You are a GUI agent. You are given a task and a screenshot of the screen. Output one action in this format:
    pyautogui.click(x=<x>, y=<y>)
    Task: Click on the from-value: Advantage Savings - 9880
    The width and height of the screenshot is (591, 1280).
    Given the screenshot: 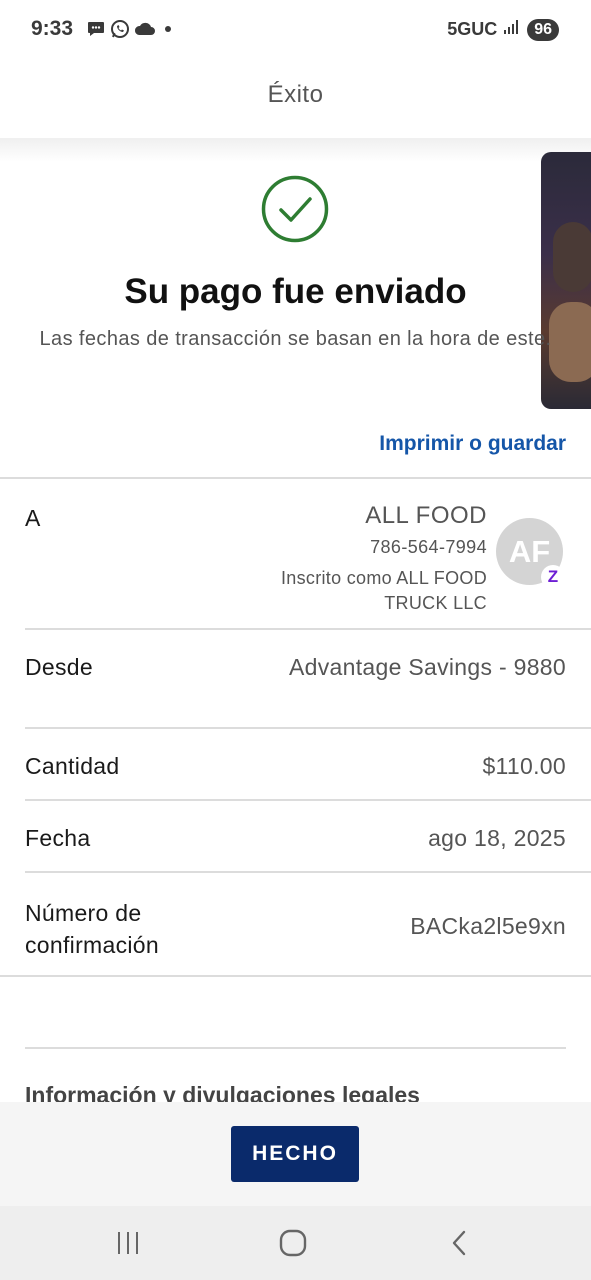 What is the action you would take?
    pyautogui.click(x=427, y=667)
    